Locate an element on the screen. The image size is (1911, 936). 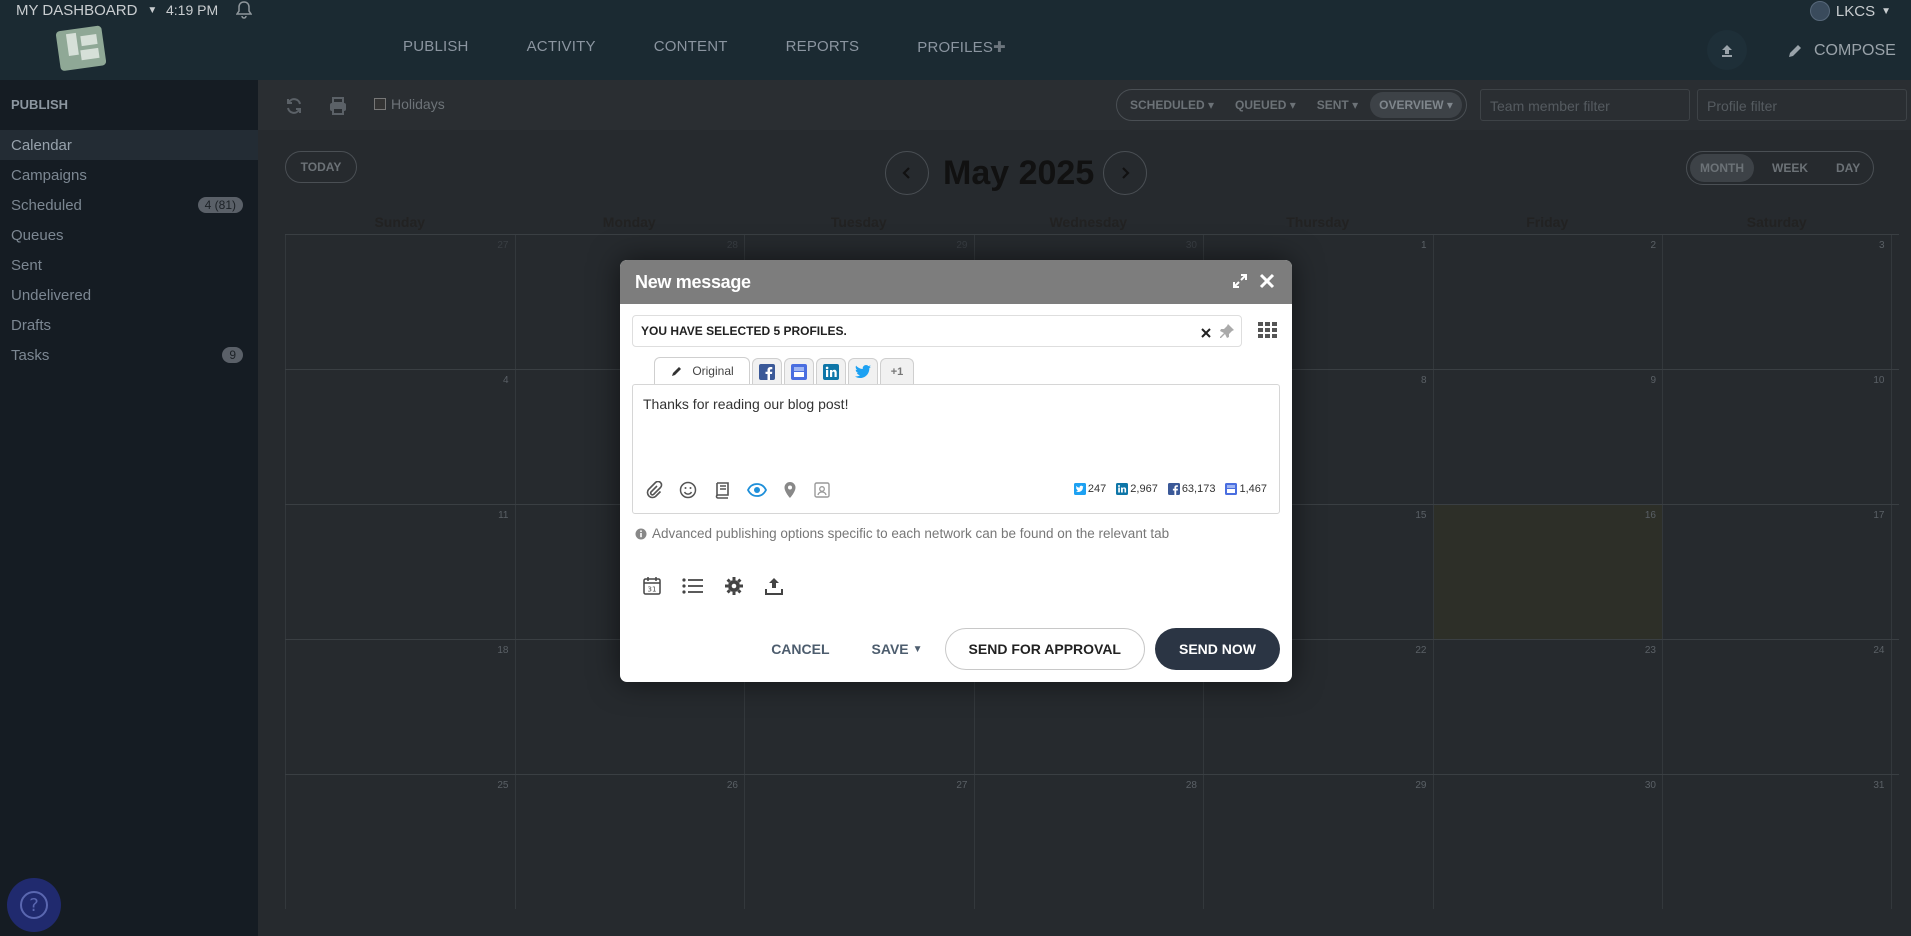
team-member-filter-input: Team member filter is located at coordinates (1585, 105).